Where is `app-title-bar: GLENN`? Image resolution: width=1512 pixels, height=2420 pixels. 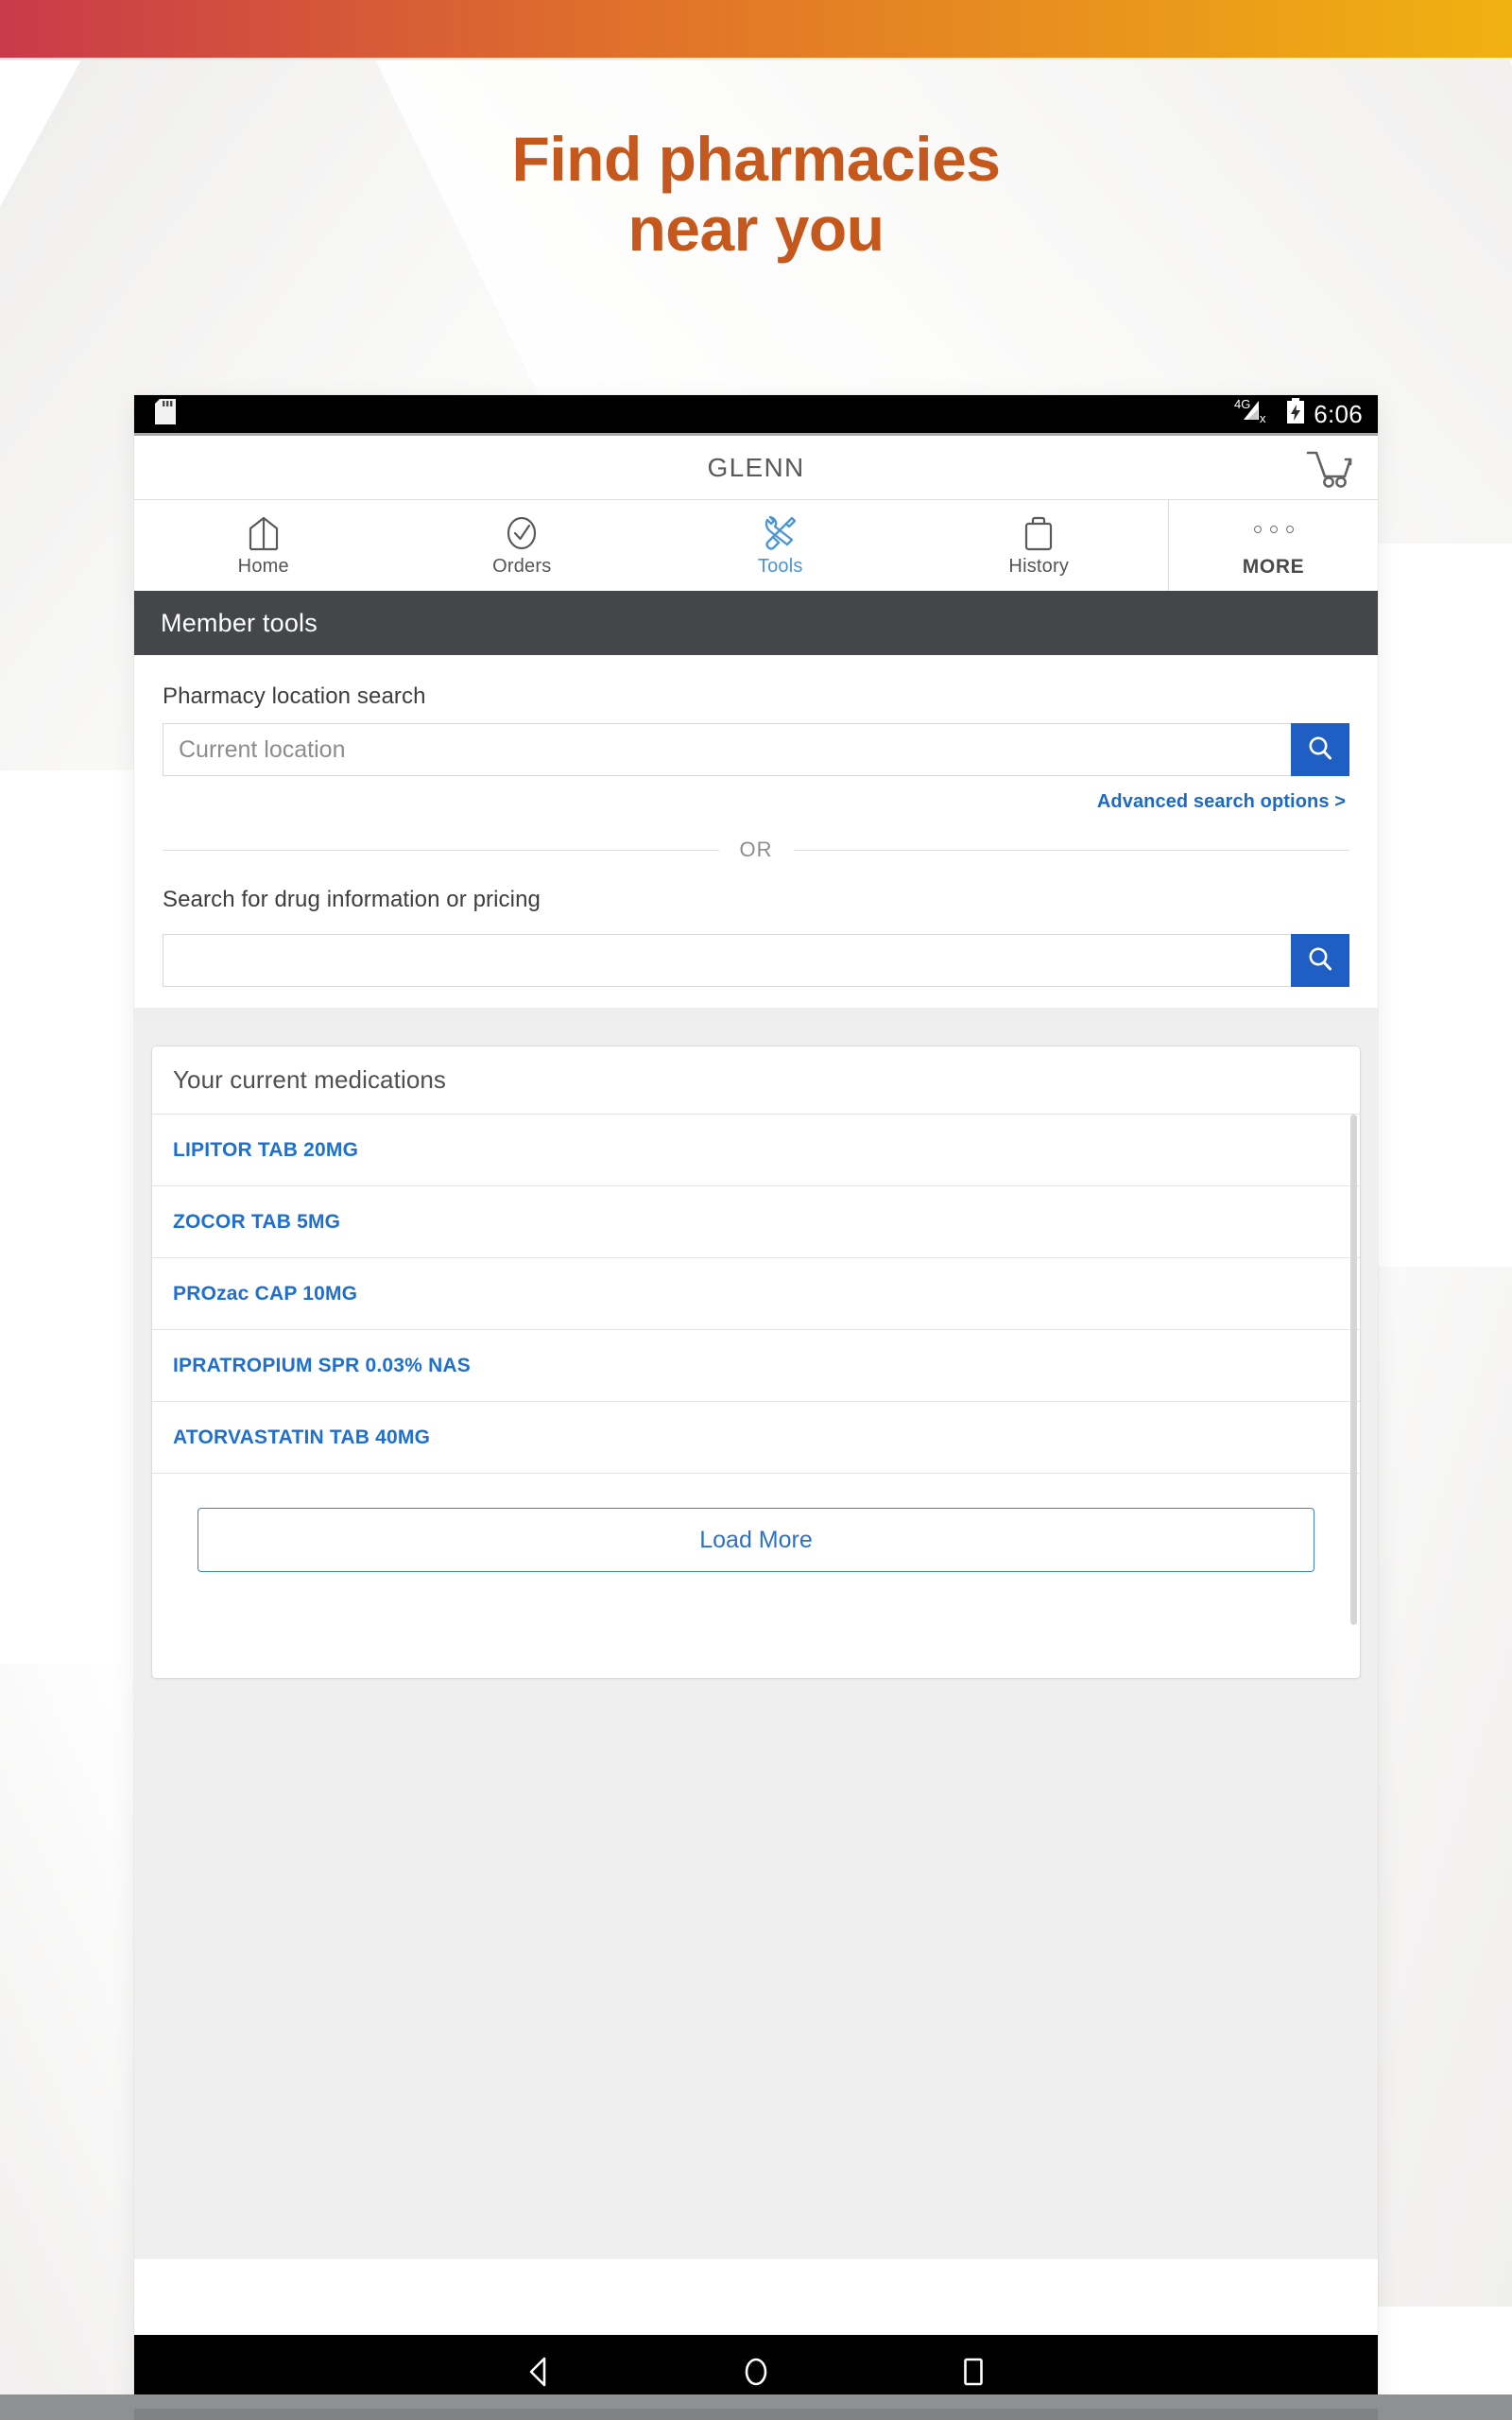 app-title-bar: GLENN is located at coordinates (756, 468).